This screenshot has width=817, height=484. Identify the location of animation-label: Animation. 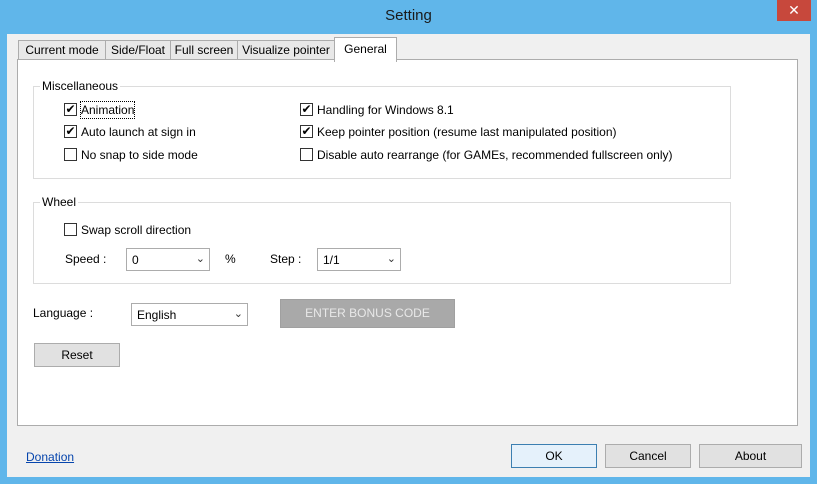
(107, 110).